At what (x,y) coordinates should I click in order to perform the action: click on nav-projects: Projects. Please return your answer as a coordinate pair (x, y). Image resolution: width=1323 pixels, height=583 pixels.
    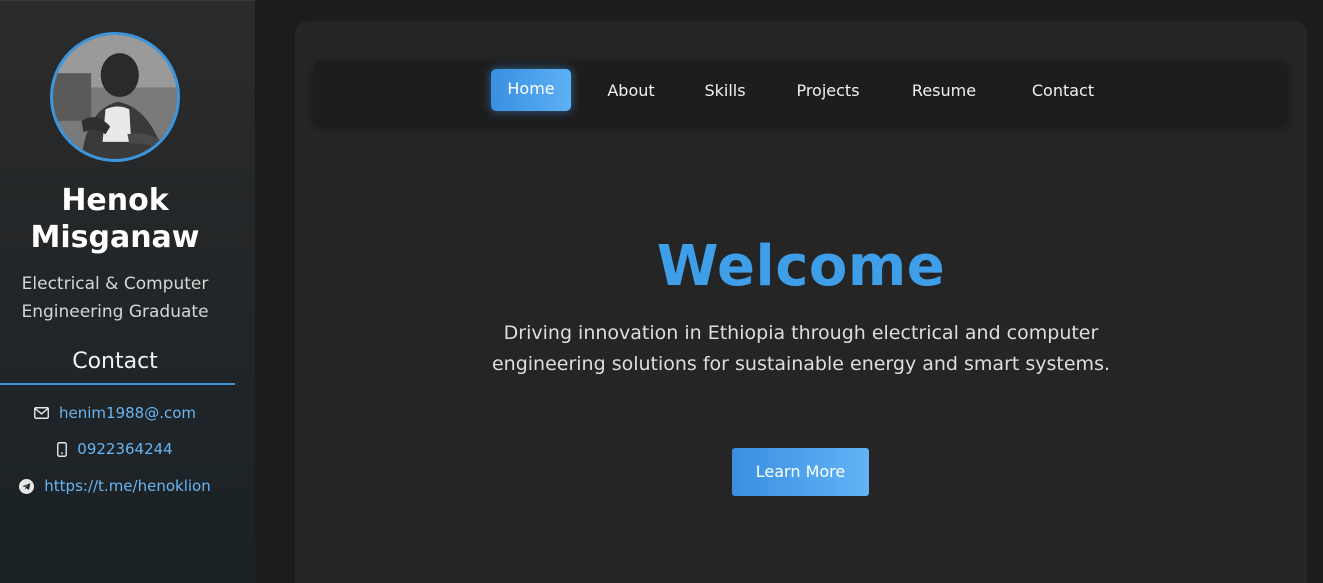
    Looking at the image, I should click on (828, 90).